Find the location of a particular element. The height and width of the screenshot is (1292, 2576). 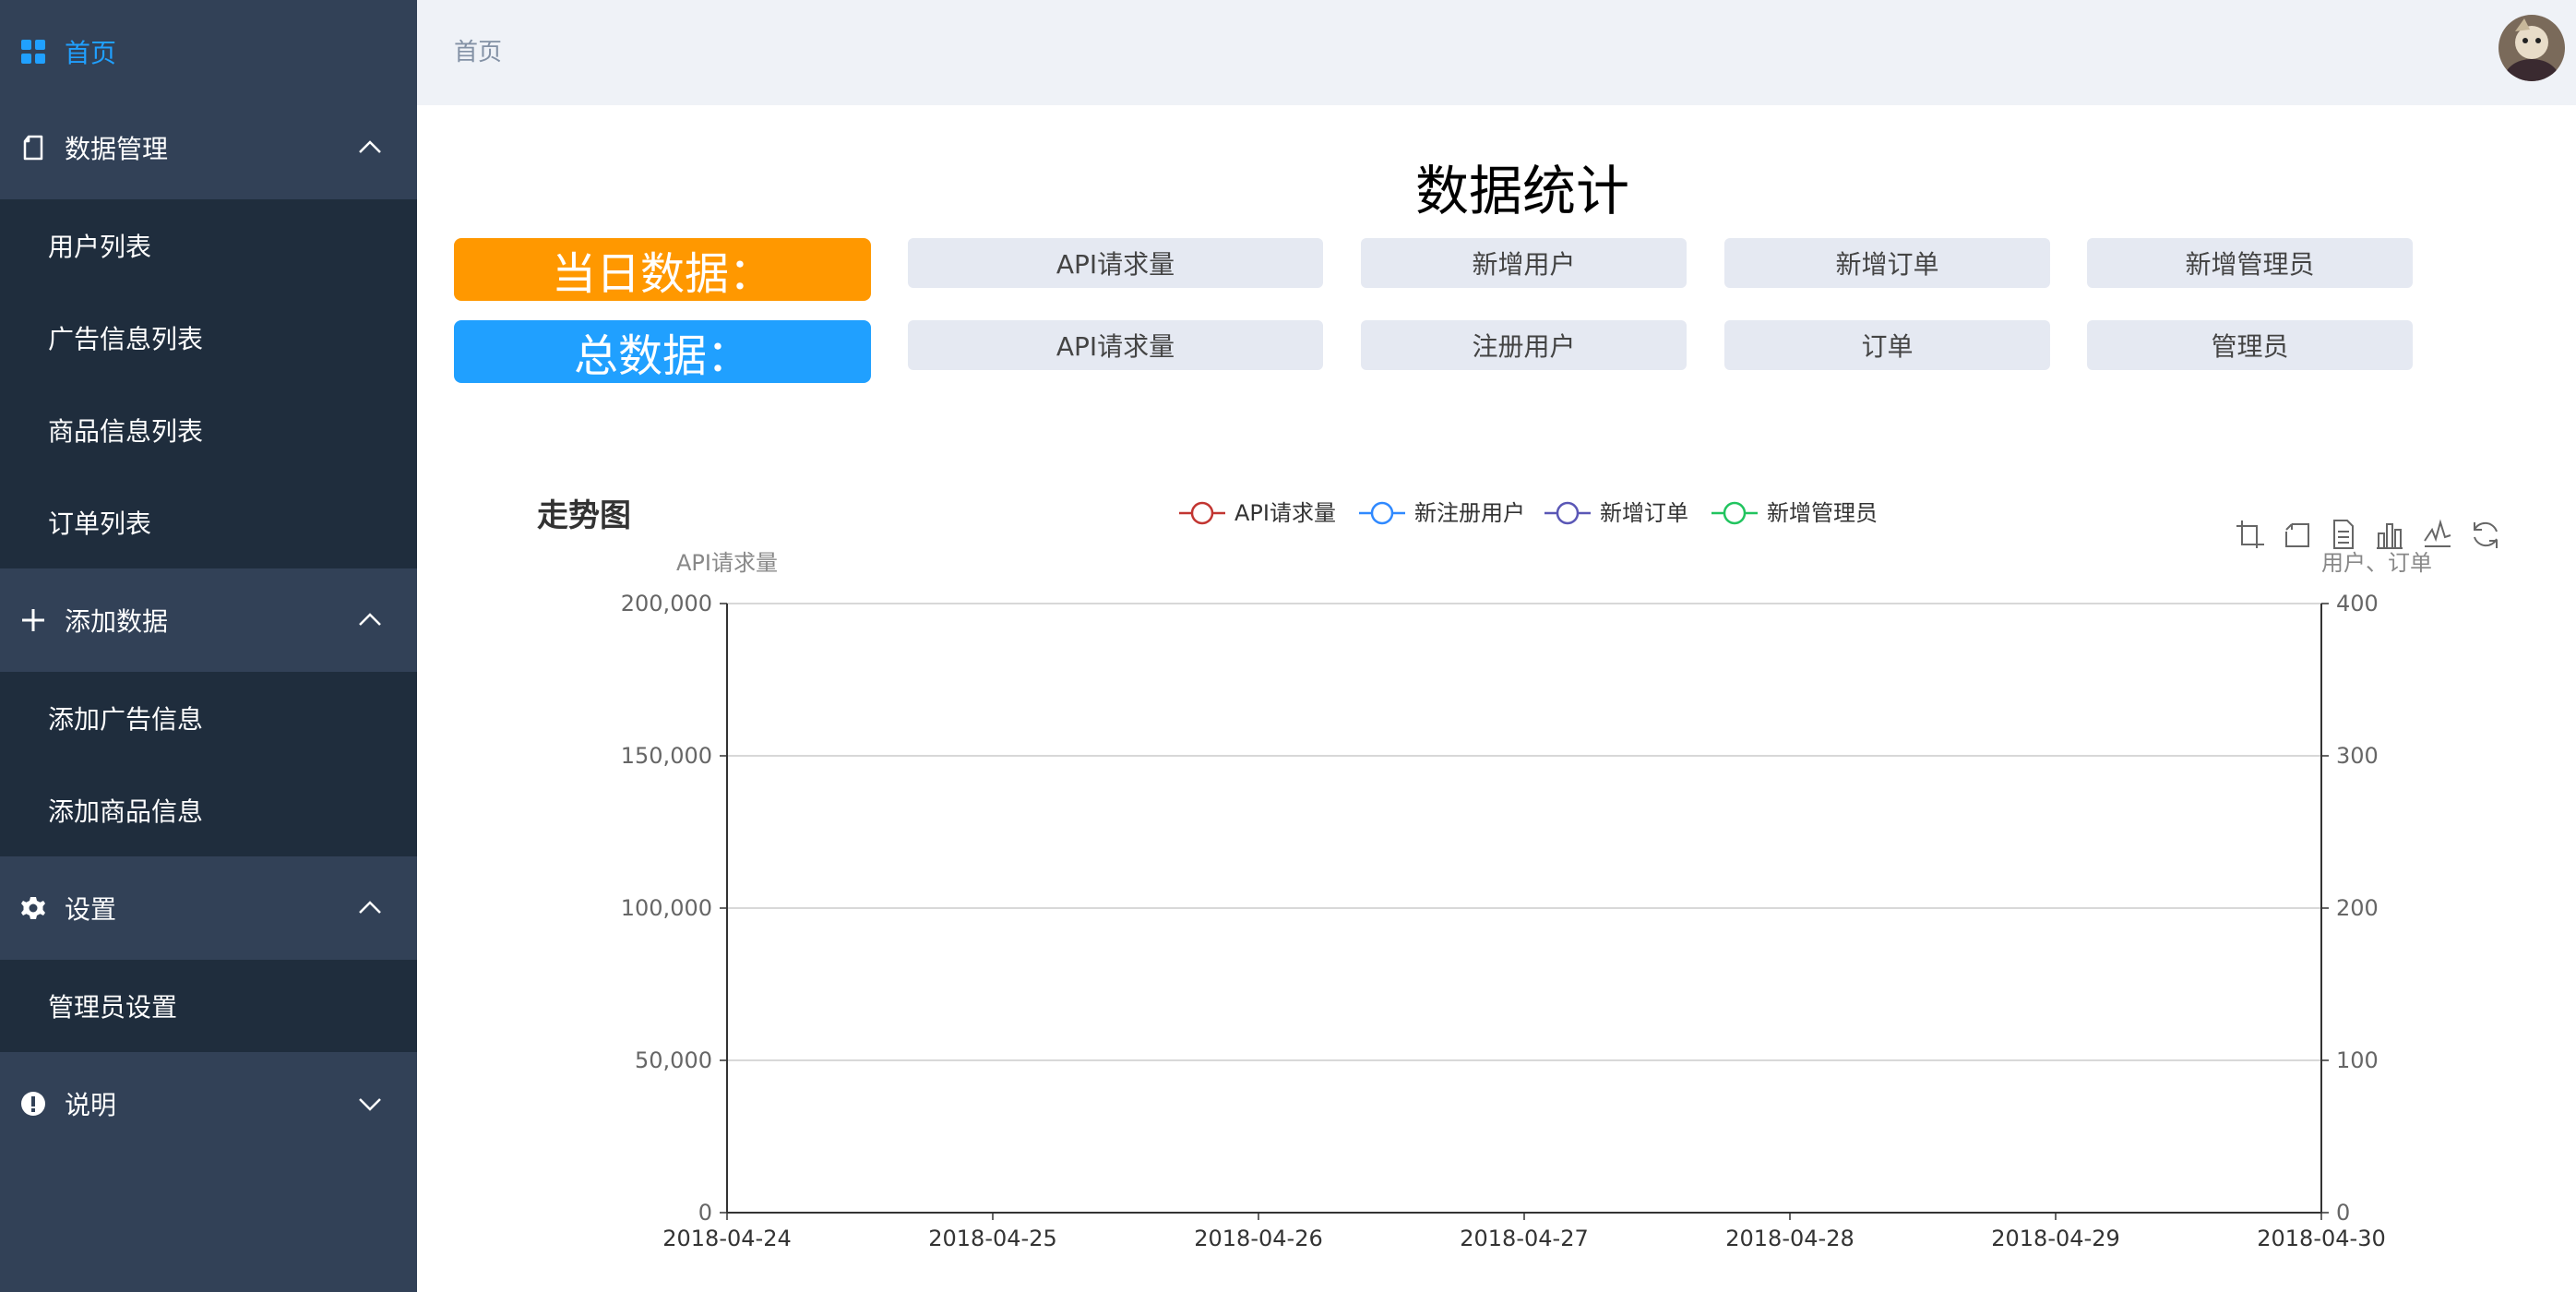

y-right-tick-label: 400 is located at coordinates (2358, 603).